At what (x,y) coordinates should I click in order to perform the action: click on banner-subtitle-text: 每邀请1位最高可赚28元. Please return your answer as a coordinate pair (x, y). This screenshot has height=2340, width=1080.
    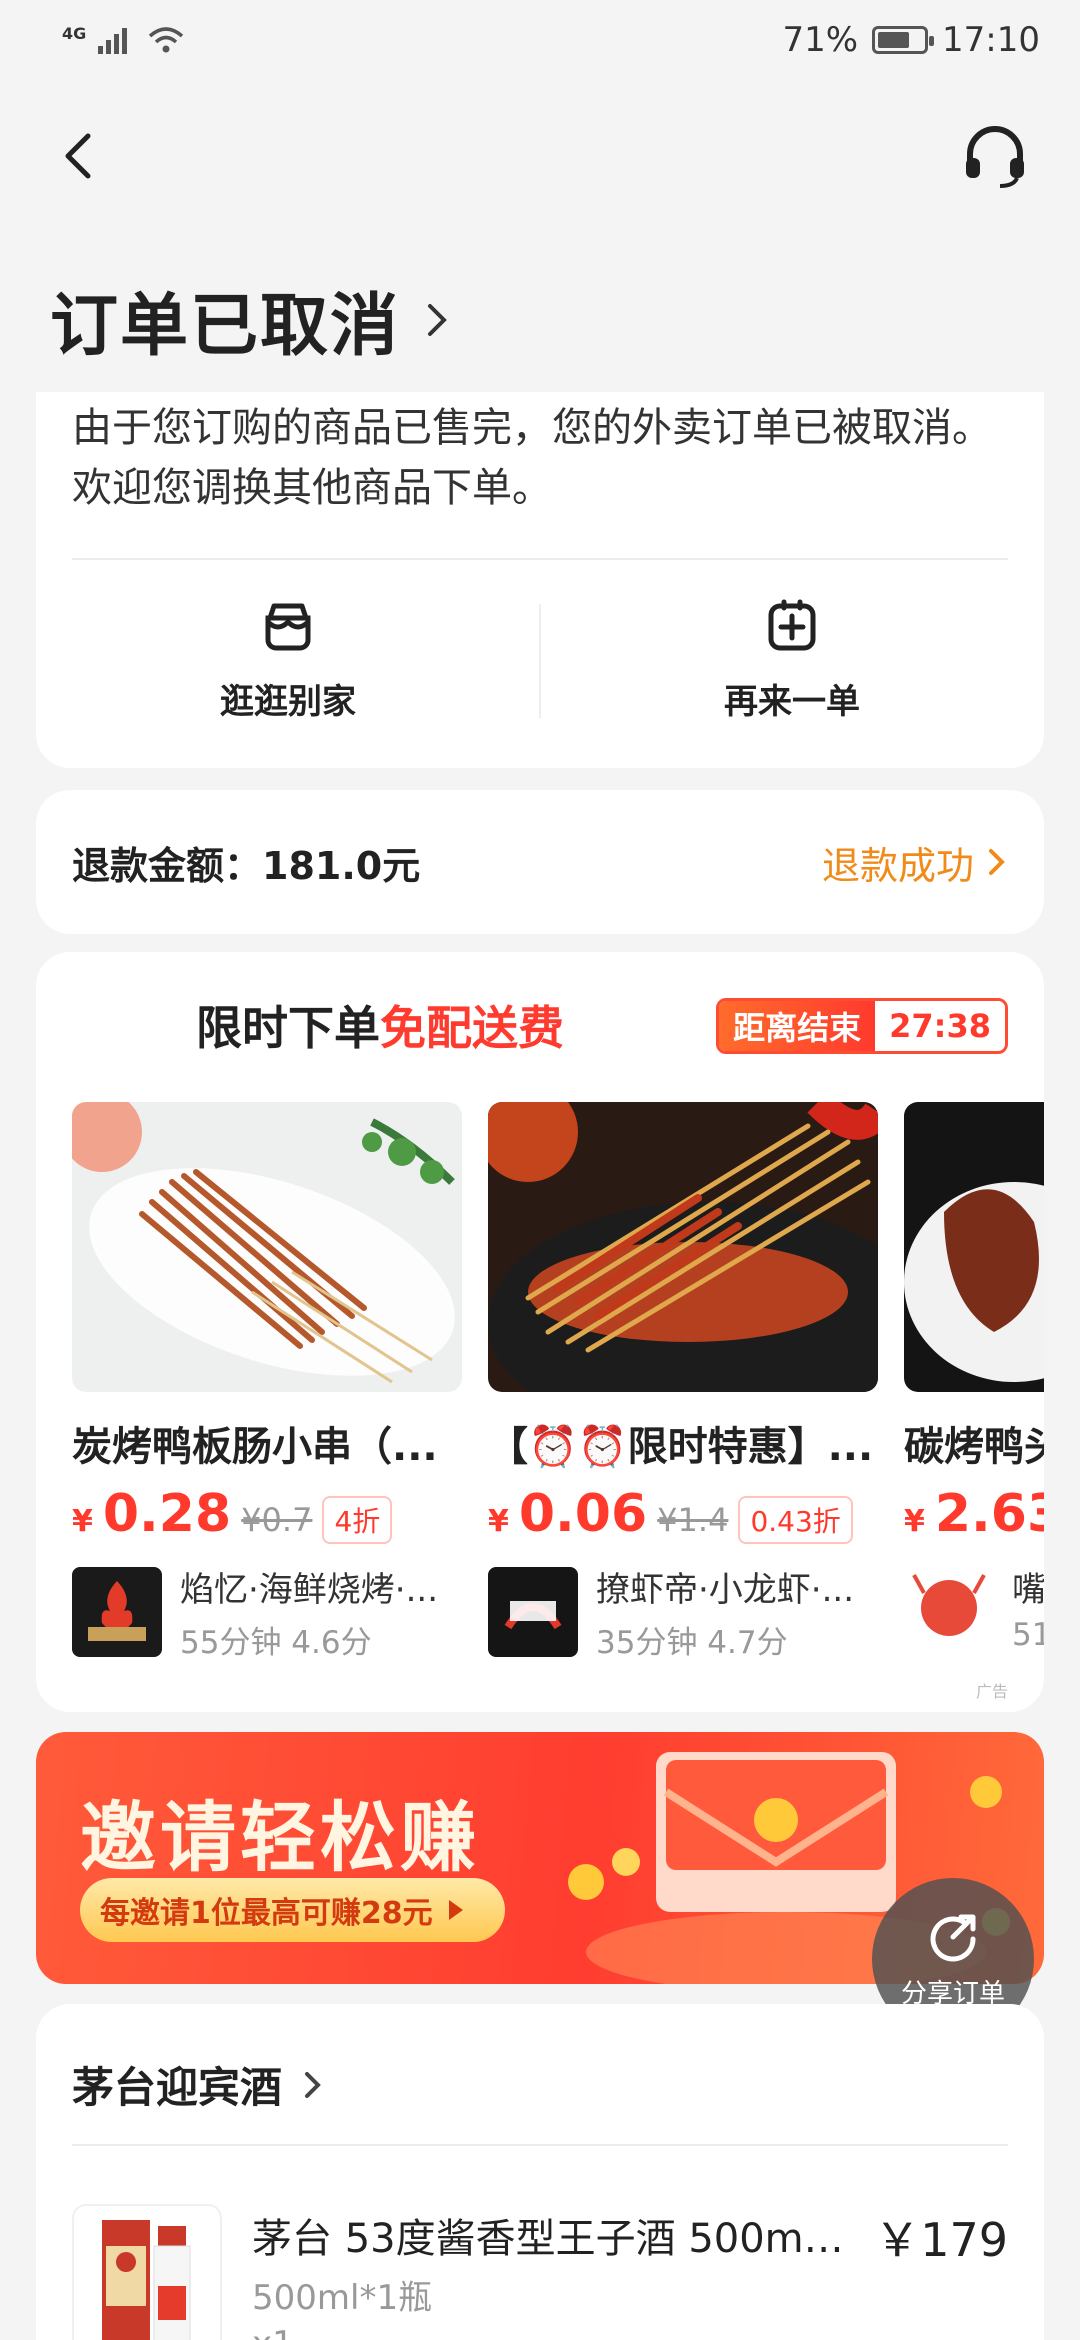
    Looking at the image, I should click on (266, 1913).